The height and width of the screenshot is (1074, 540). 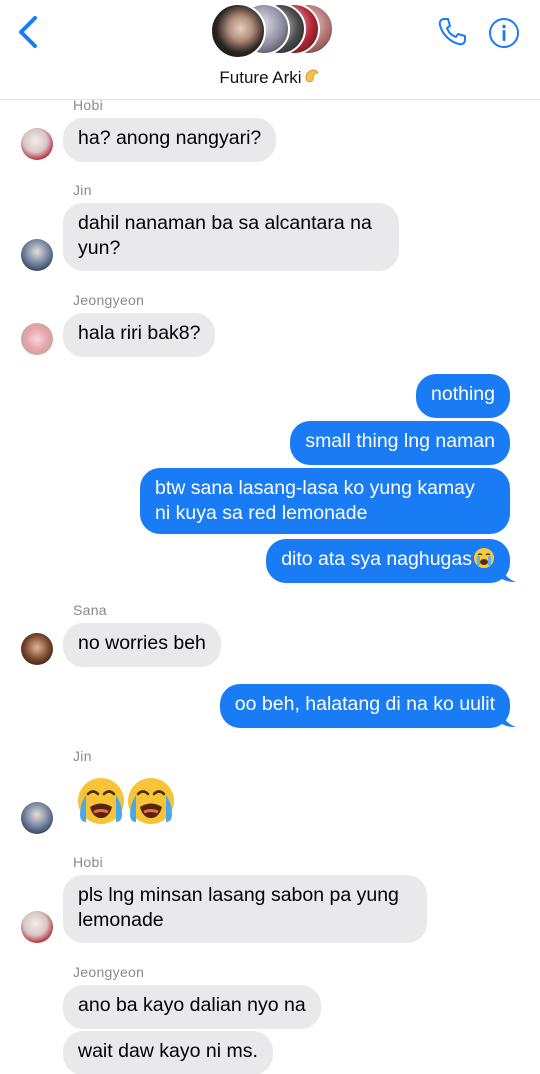 I want to click on message-text: wait daw kayo ni ms., so click(x=168, y=1051).